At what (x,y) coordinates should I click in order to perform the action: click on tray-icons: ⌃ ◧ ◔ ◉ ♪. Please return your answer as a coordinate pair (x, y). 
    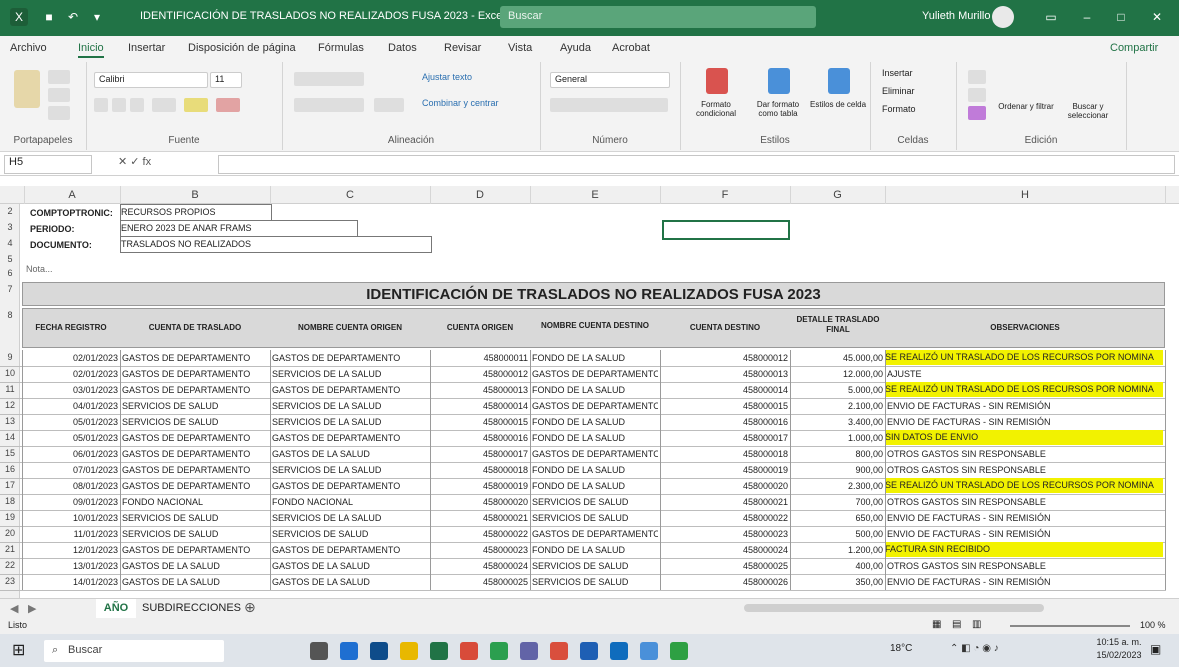
    Looking at the image, I should click on (974, 648).